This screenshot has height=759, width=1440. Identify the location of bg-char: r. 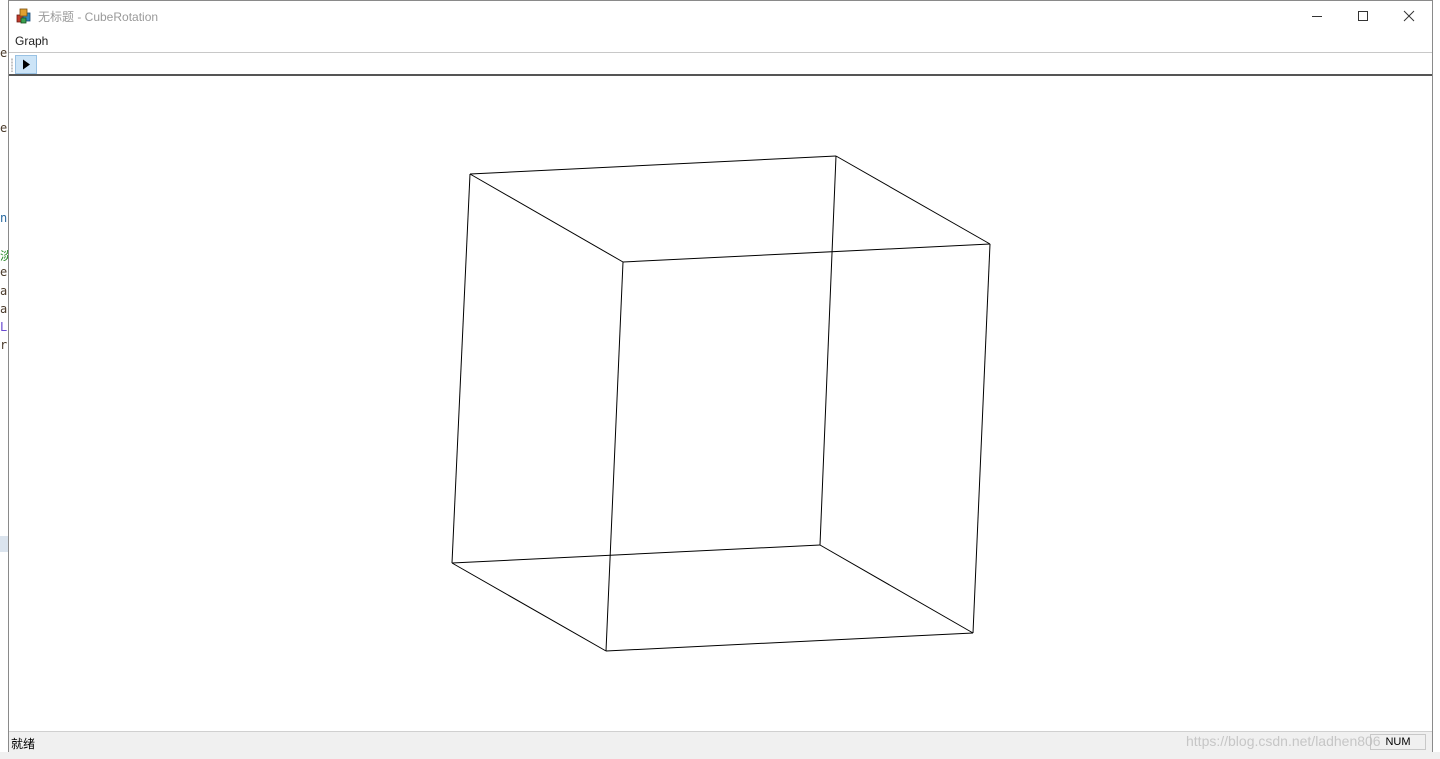
(4, 345).